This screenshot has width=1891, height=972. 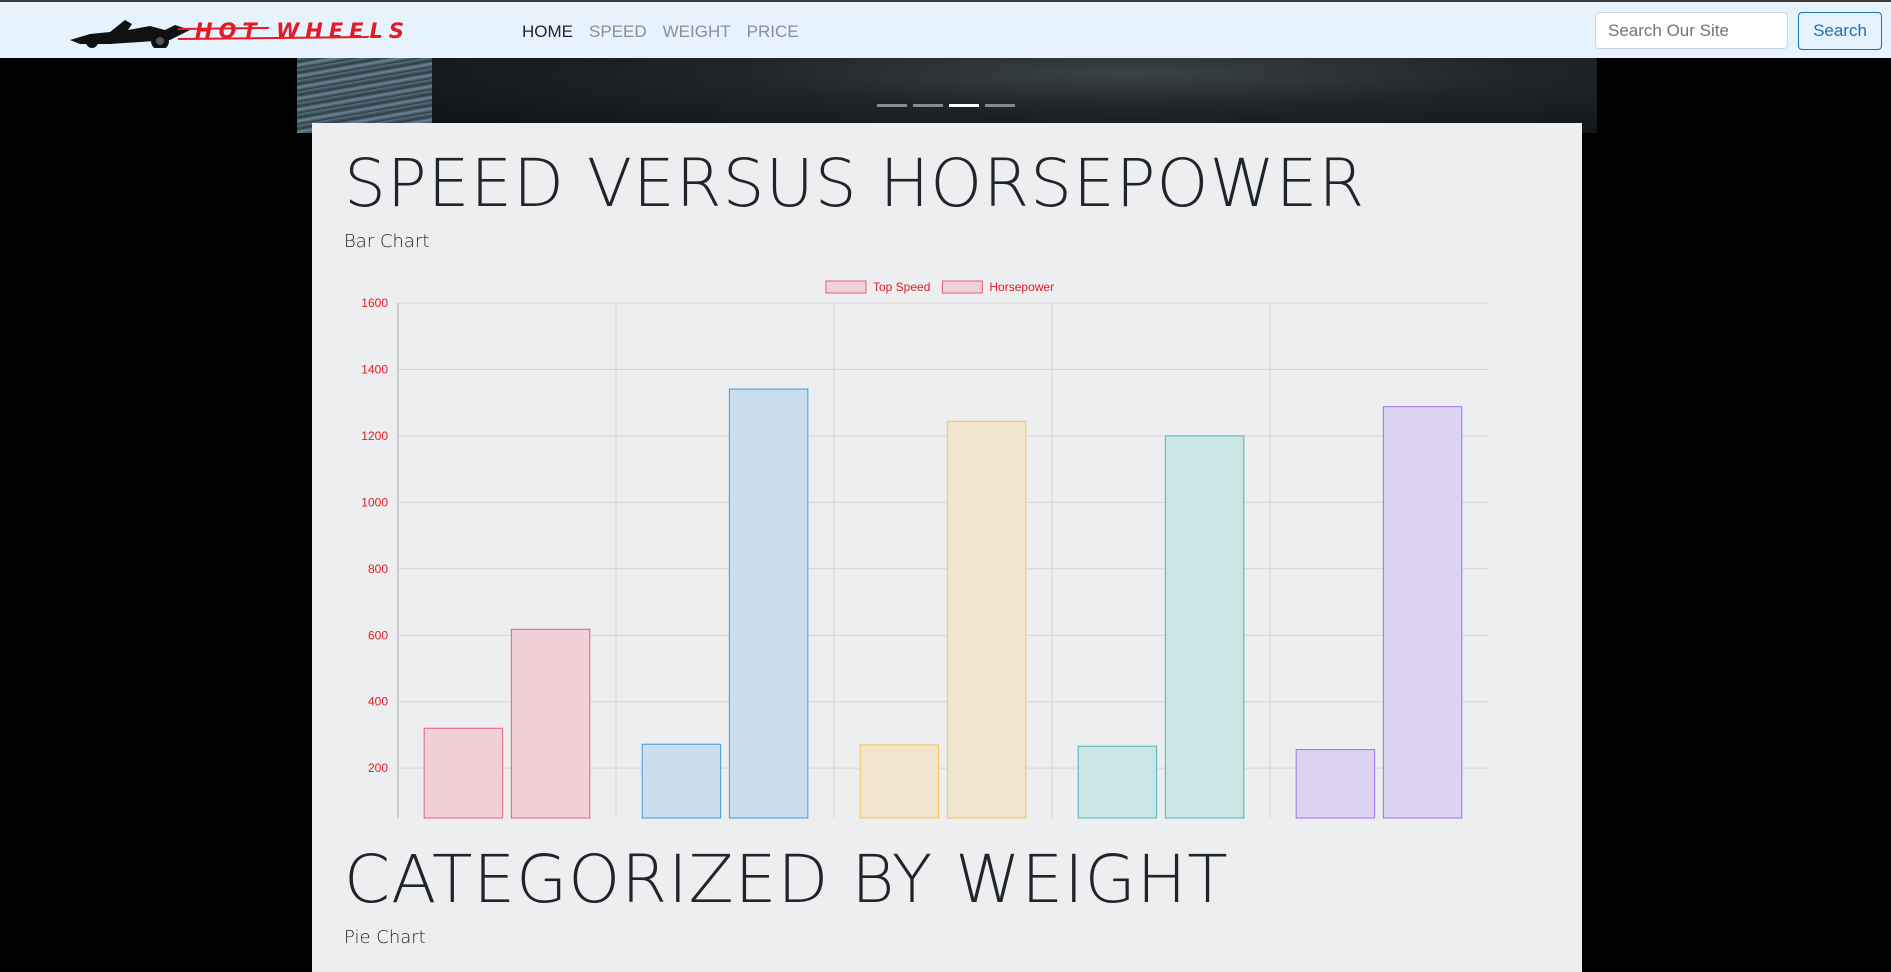 I want to click on y-tick-label: 1400, so click(x=374, y=369).